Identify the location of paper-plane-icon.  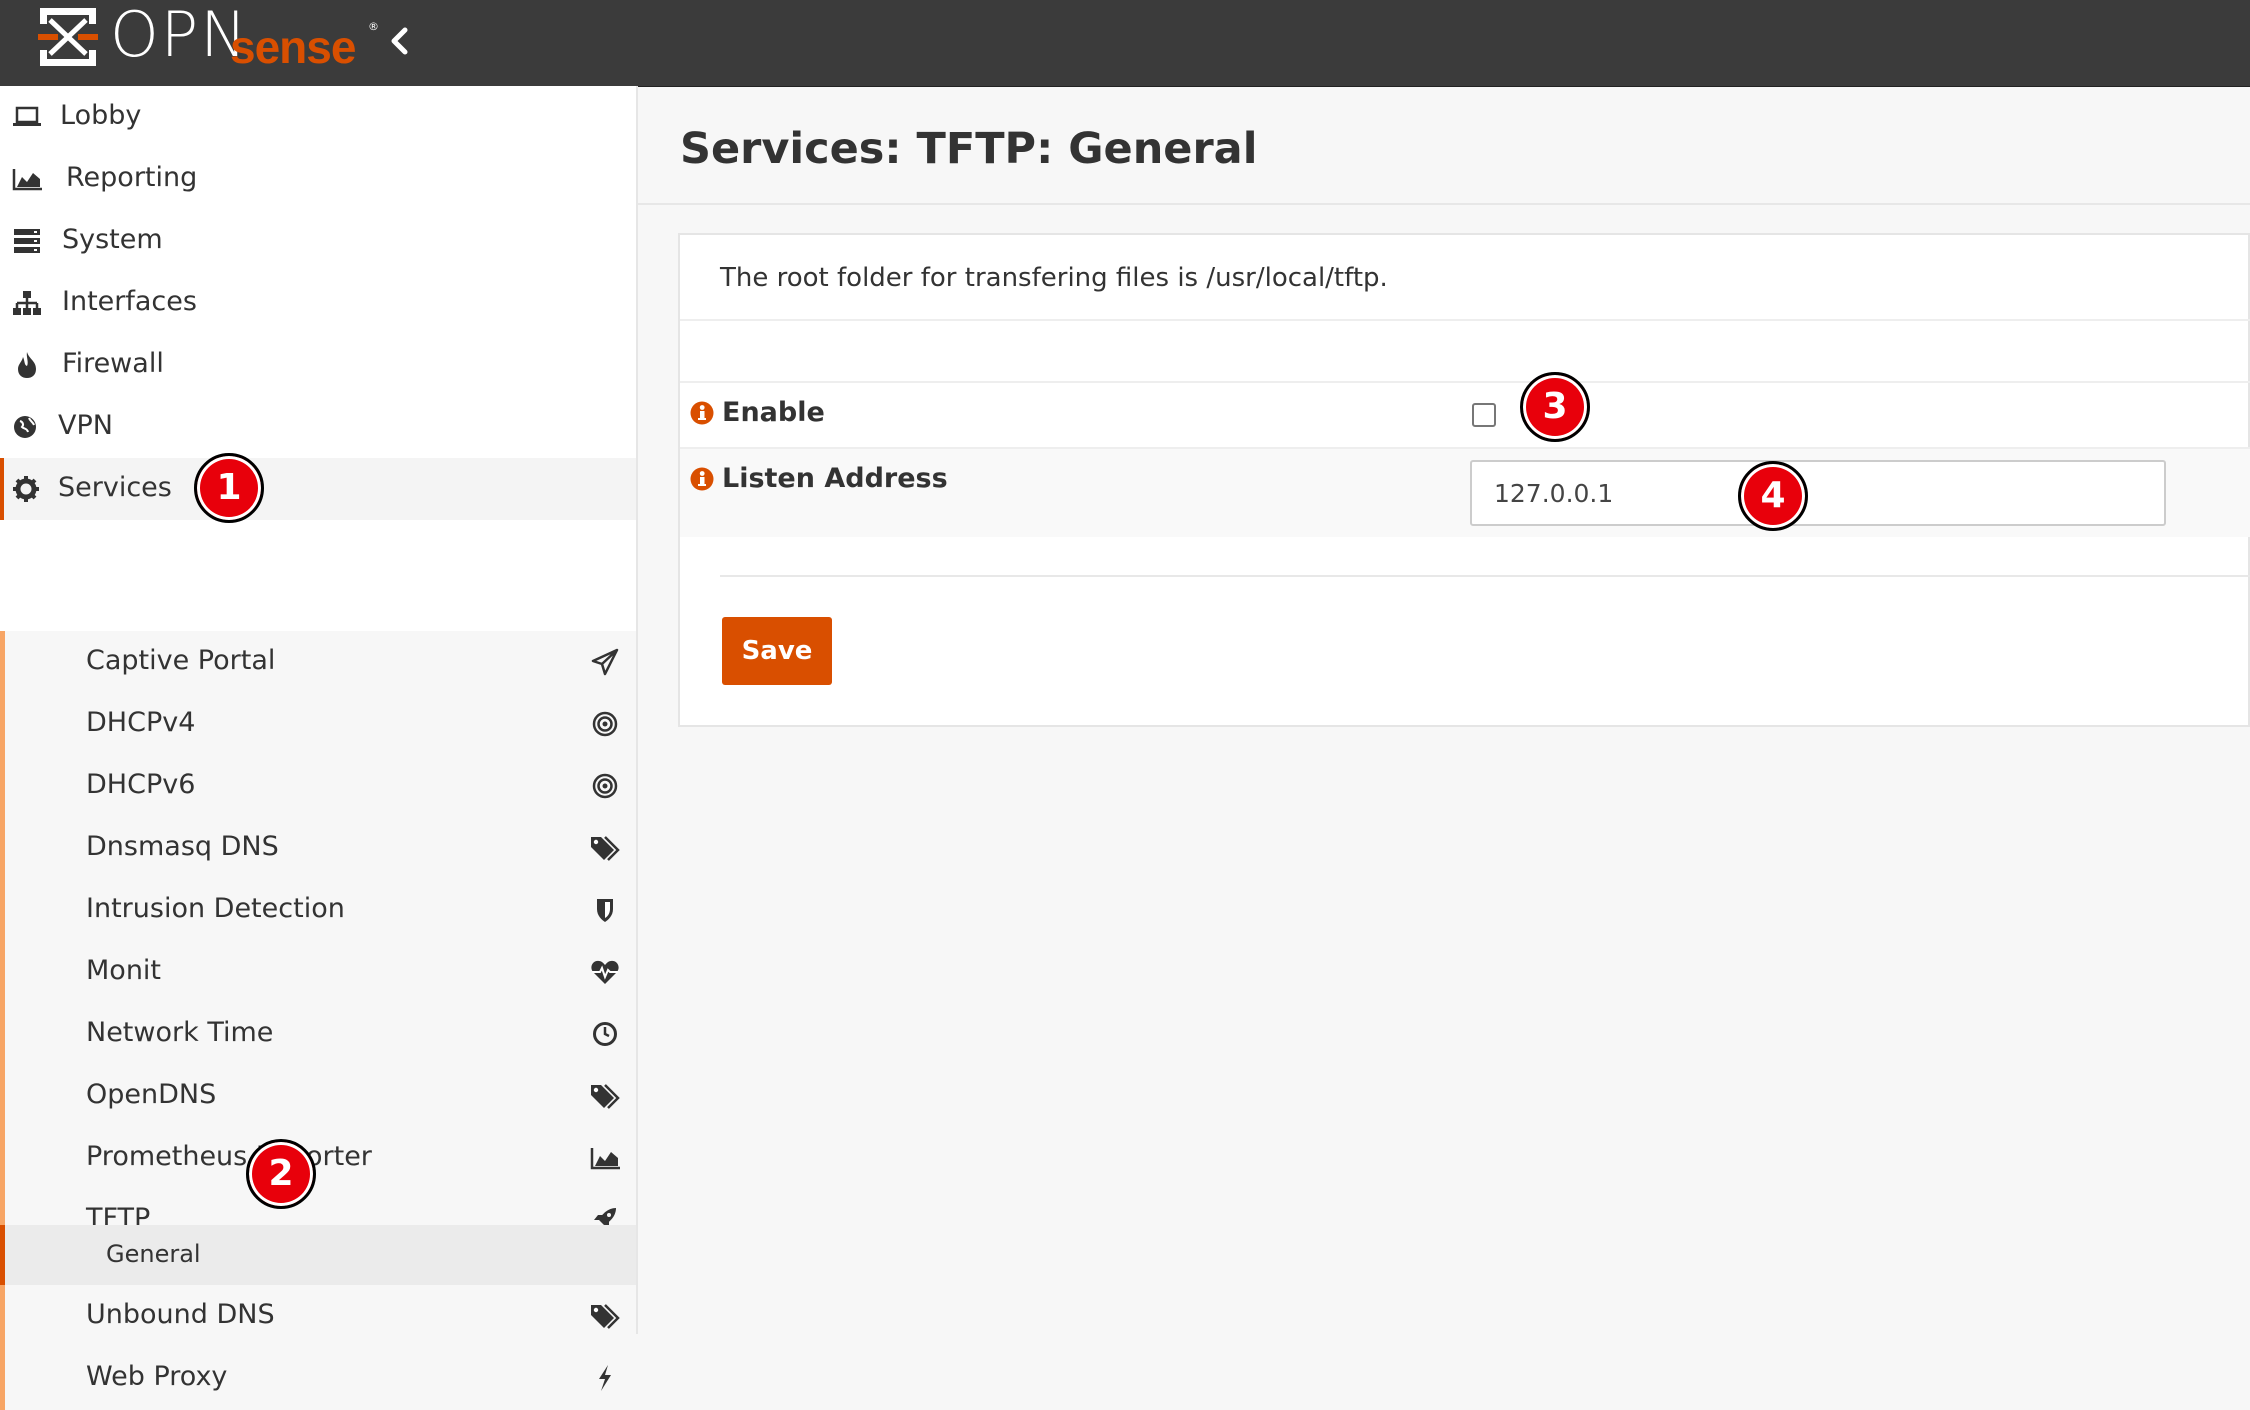
(605, 662).